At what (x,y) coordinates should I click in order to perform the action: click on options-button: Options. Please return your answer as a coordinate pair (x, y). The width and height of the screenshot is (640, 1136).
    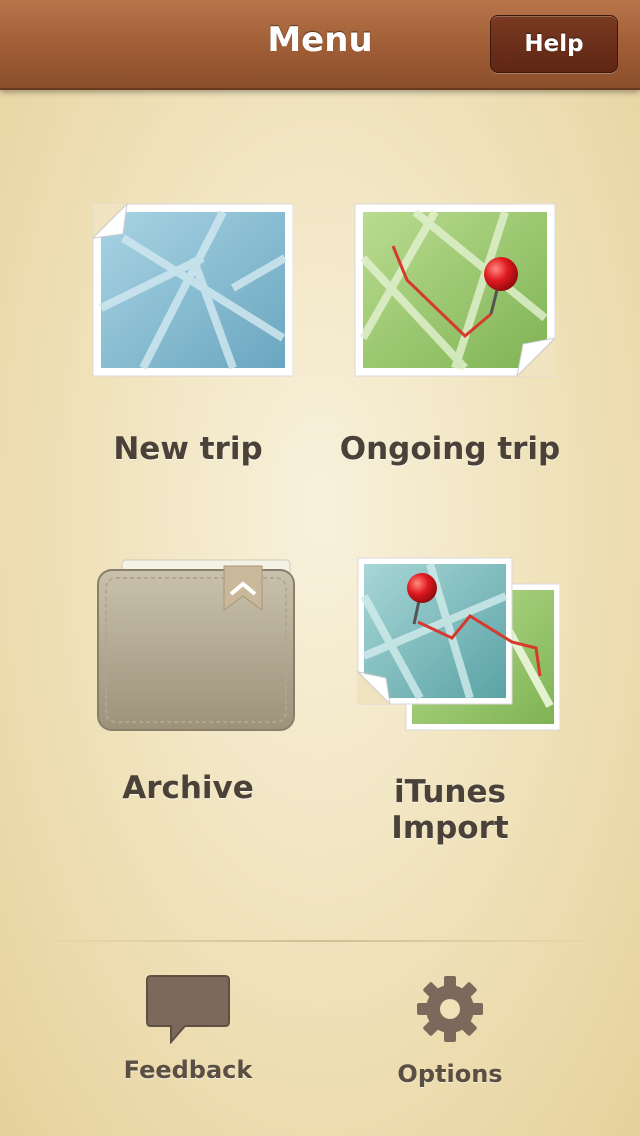
    Looking at the image, I should click on (450, 1031).